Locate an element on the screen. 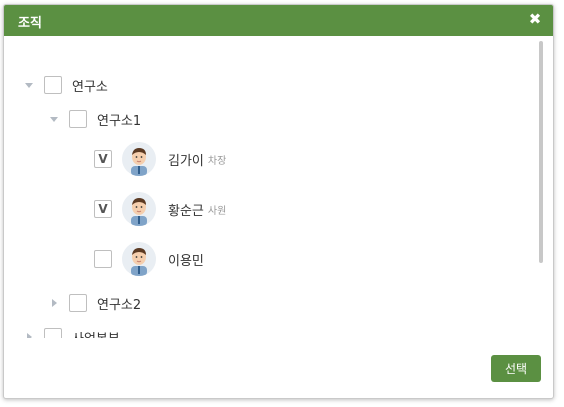 The width and height of the screenshot is (564, 407). close-icon: ✖ is located at coordinates (535, 19).